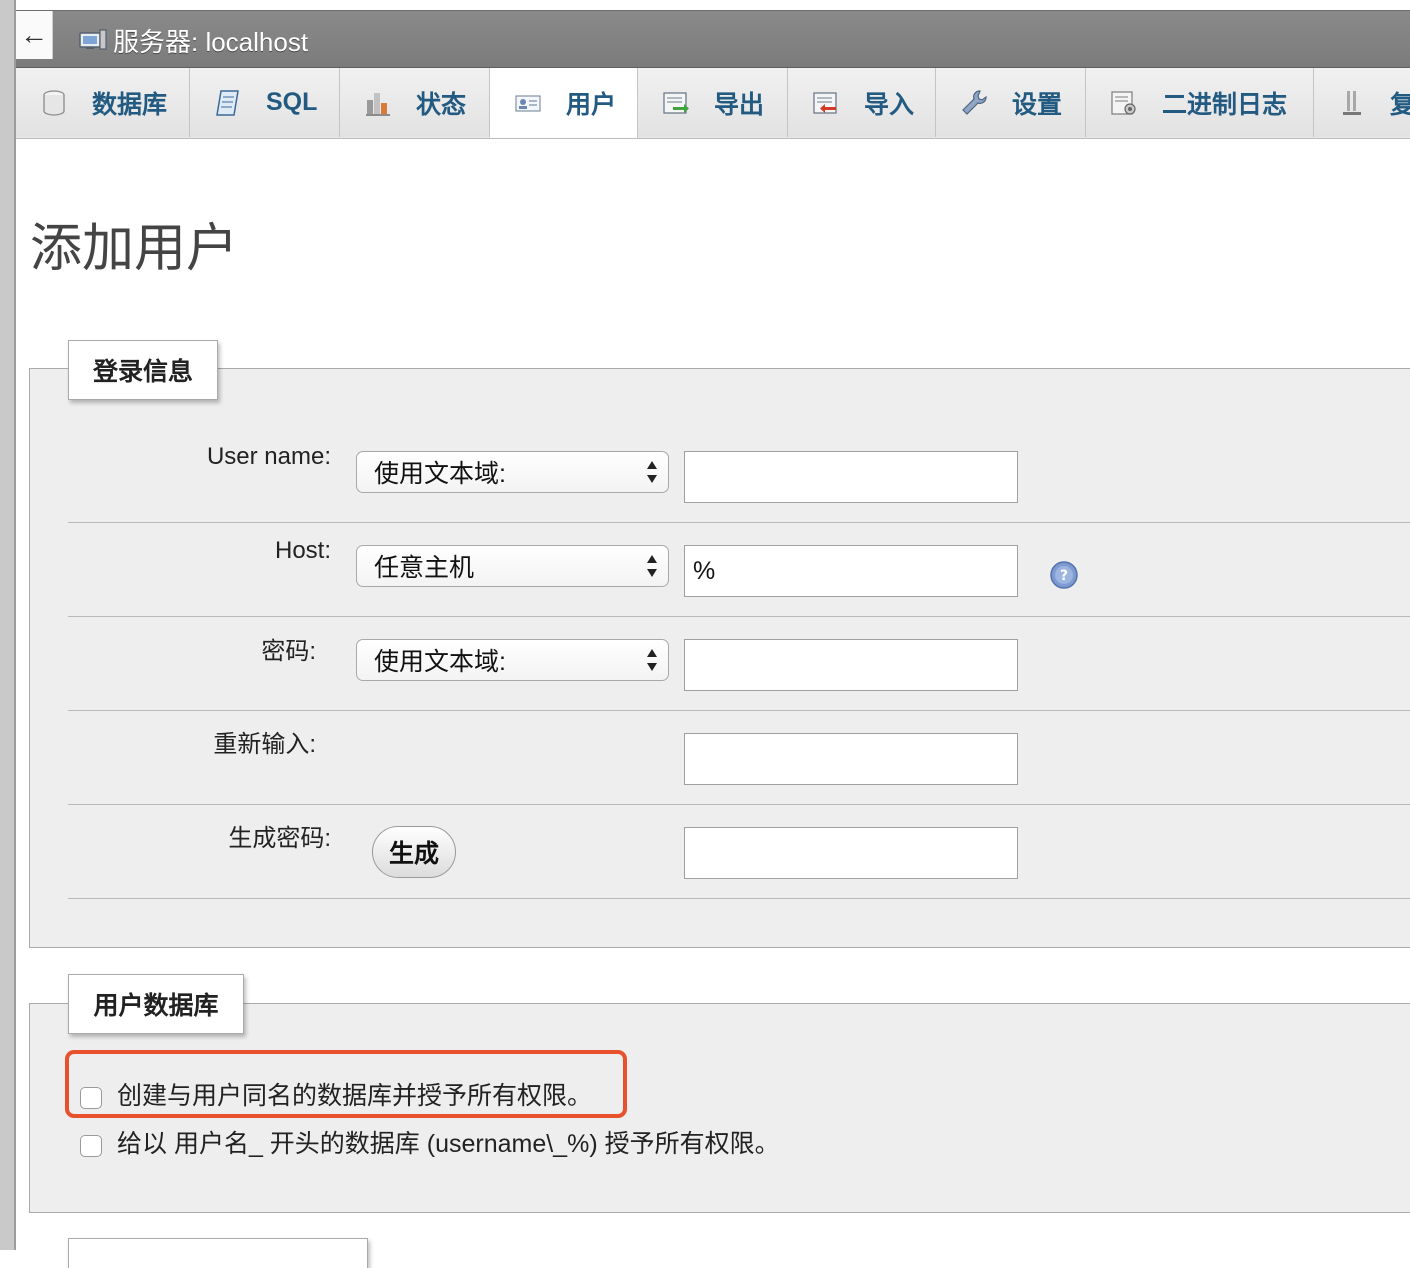 The image size is (1410, 1268). What do you see at coordinates (713, 39) in the screenshot?
I see `server-breadcrumb-bar: ← 服务器: localhost` at bounding box center [713, 39].